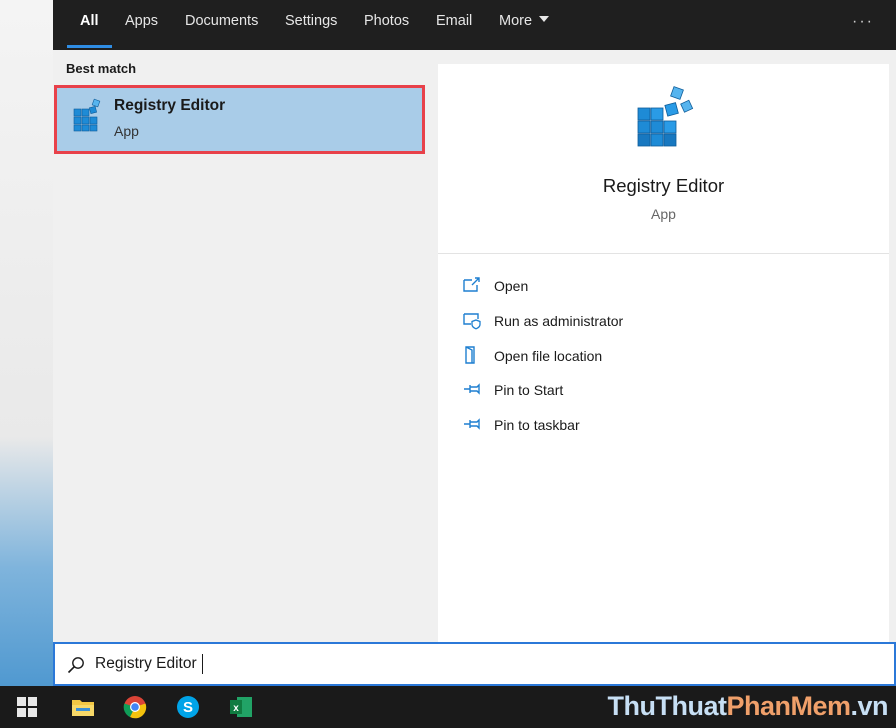 The width and height of the screenshot is (896, 728). I want to click on taskbar-skype: S, so click(187, 707).